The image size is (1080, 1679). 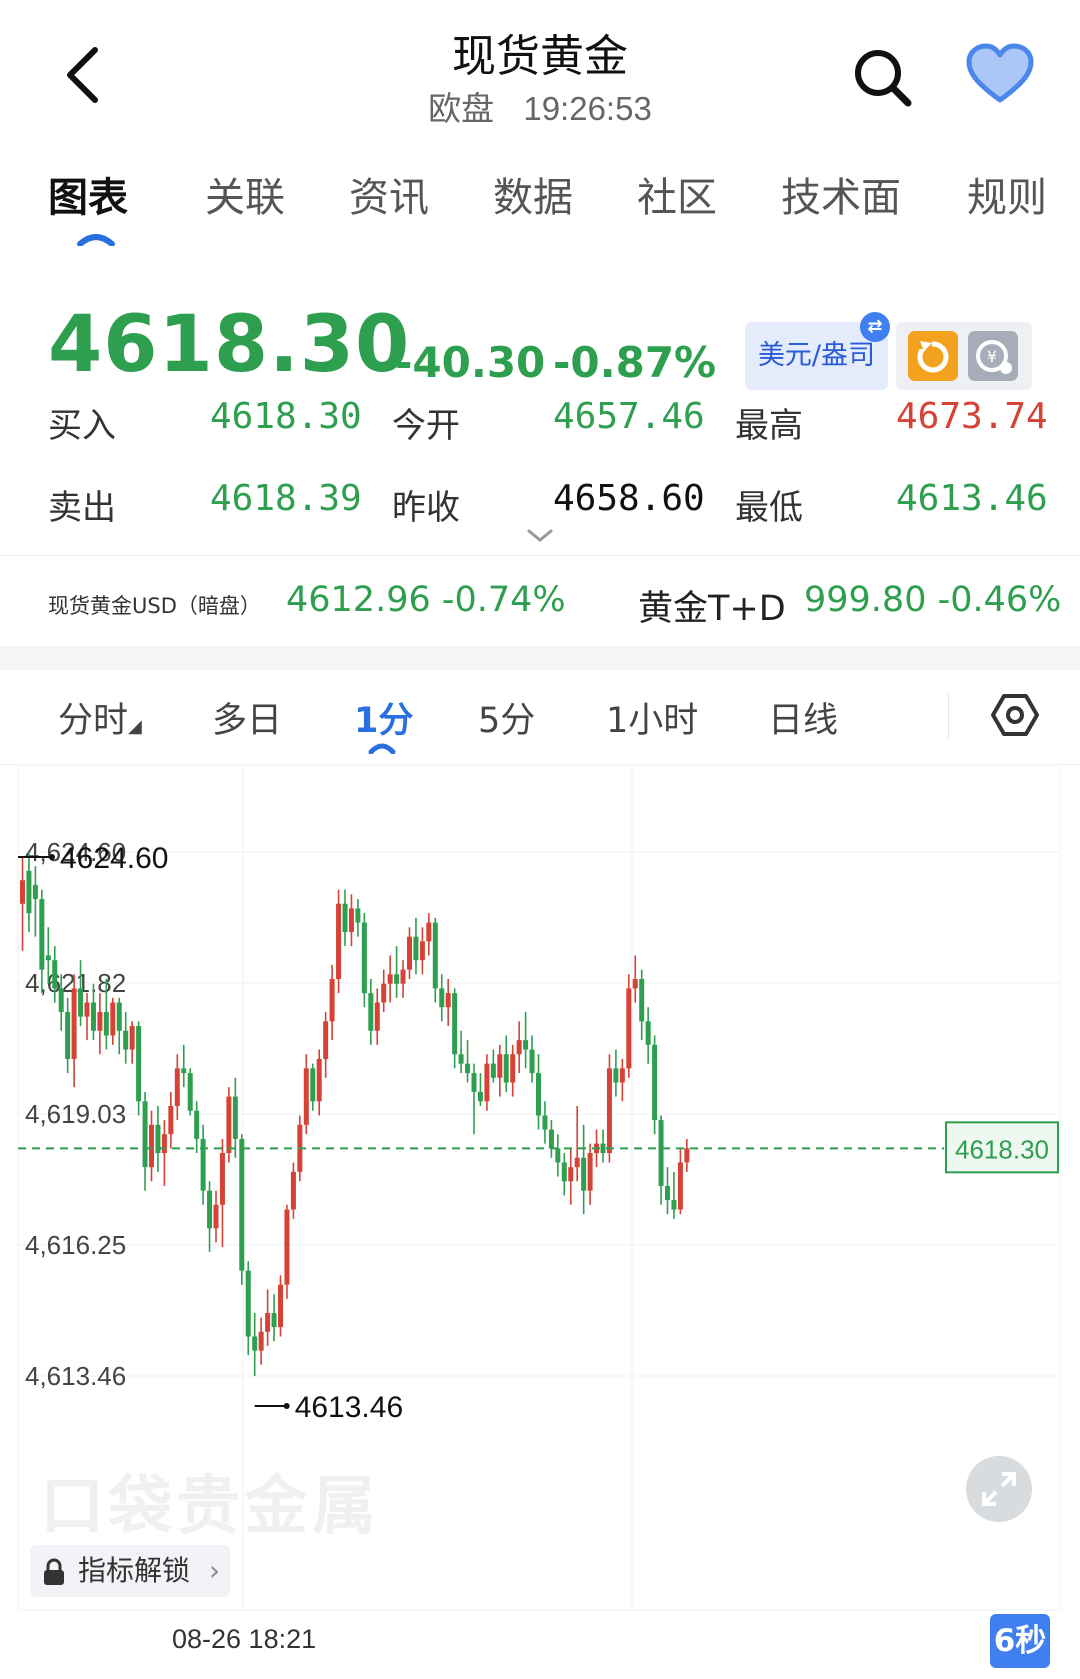 I want to click on high-marker-dot, so click(x=52, y=857).